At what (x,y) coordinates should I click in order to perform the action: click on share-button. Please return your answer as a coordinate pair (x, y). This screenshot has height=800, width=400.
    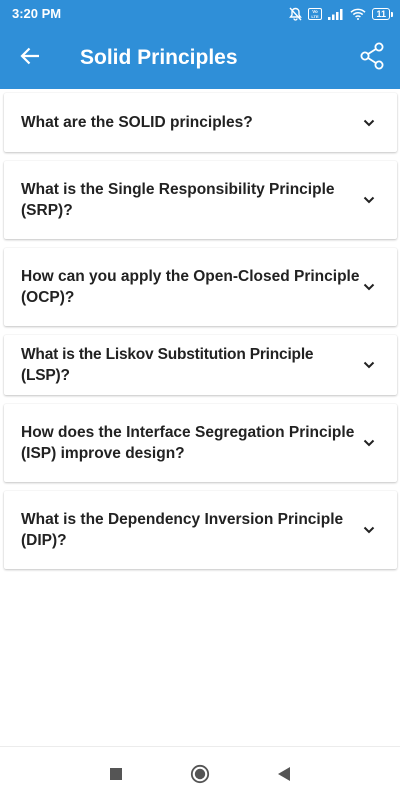
    Looking at the image, I should click on (372, 58).